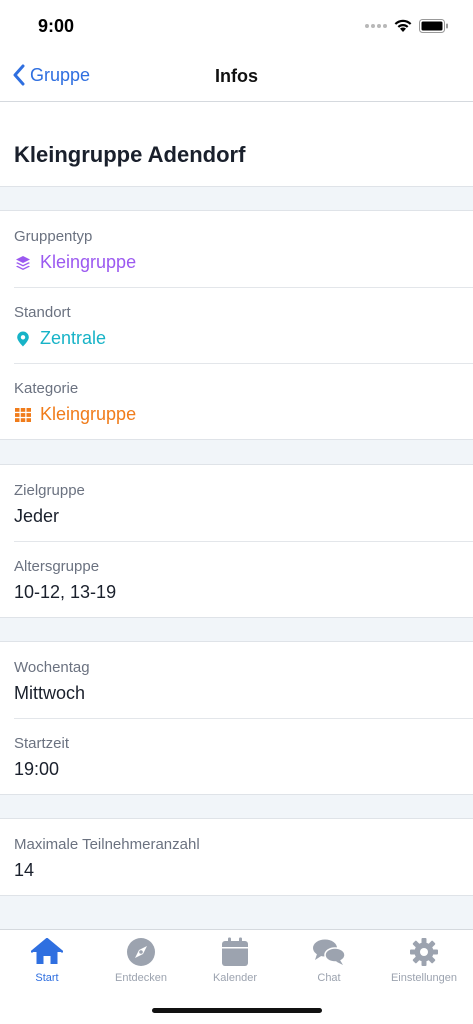 This screenshot has height=1024, width=473. I want to click on tab-start: Start, so click(47, 960).